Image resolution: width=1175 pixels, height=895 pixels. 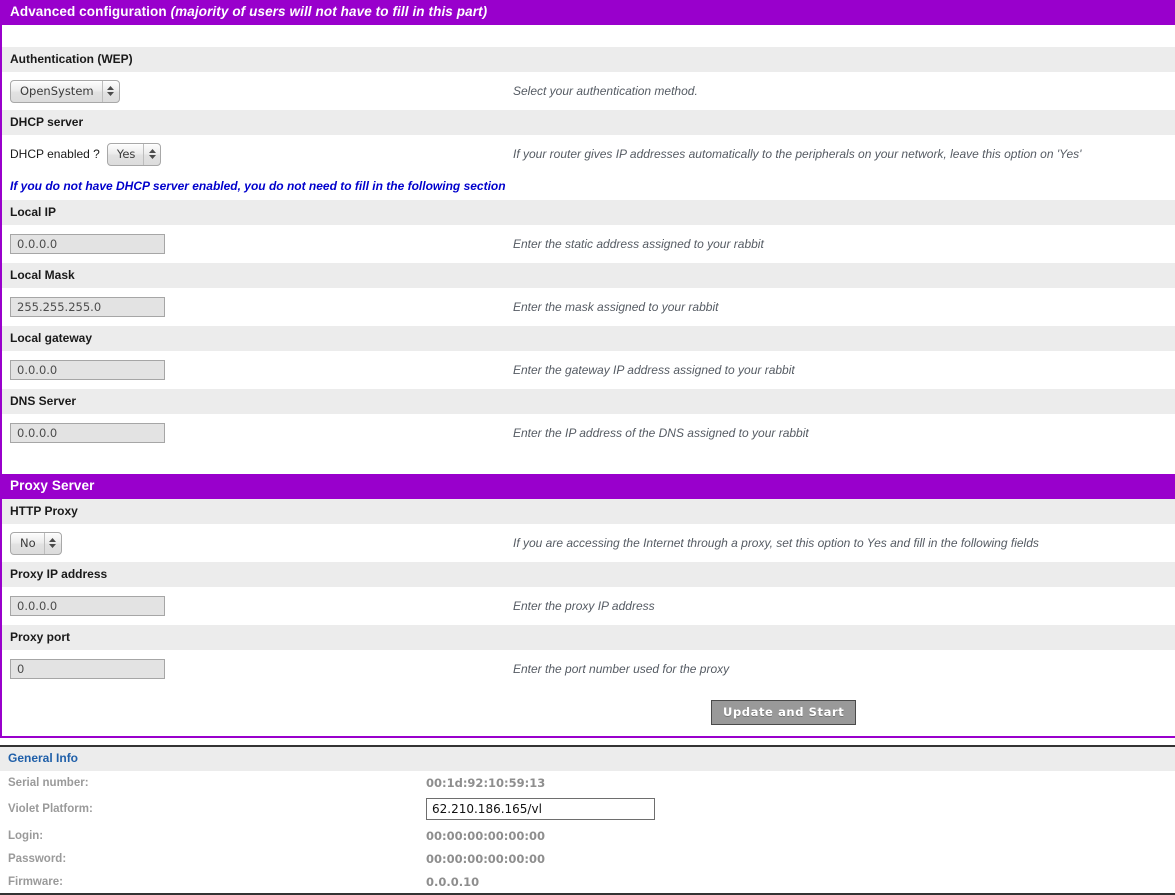 I want to click on http-proxy-select: No, so click(x=36, y=543).